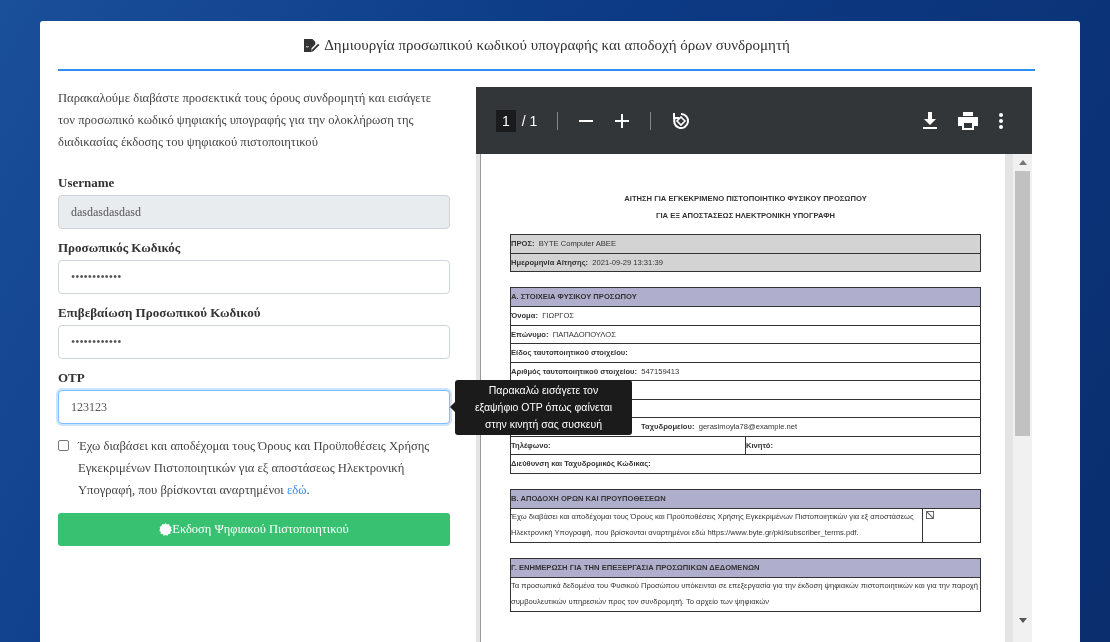  Describe the element at coordinates (87, 183) in the screenshot. I see `field-label: Username` at that location.